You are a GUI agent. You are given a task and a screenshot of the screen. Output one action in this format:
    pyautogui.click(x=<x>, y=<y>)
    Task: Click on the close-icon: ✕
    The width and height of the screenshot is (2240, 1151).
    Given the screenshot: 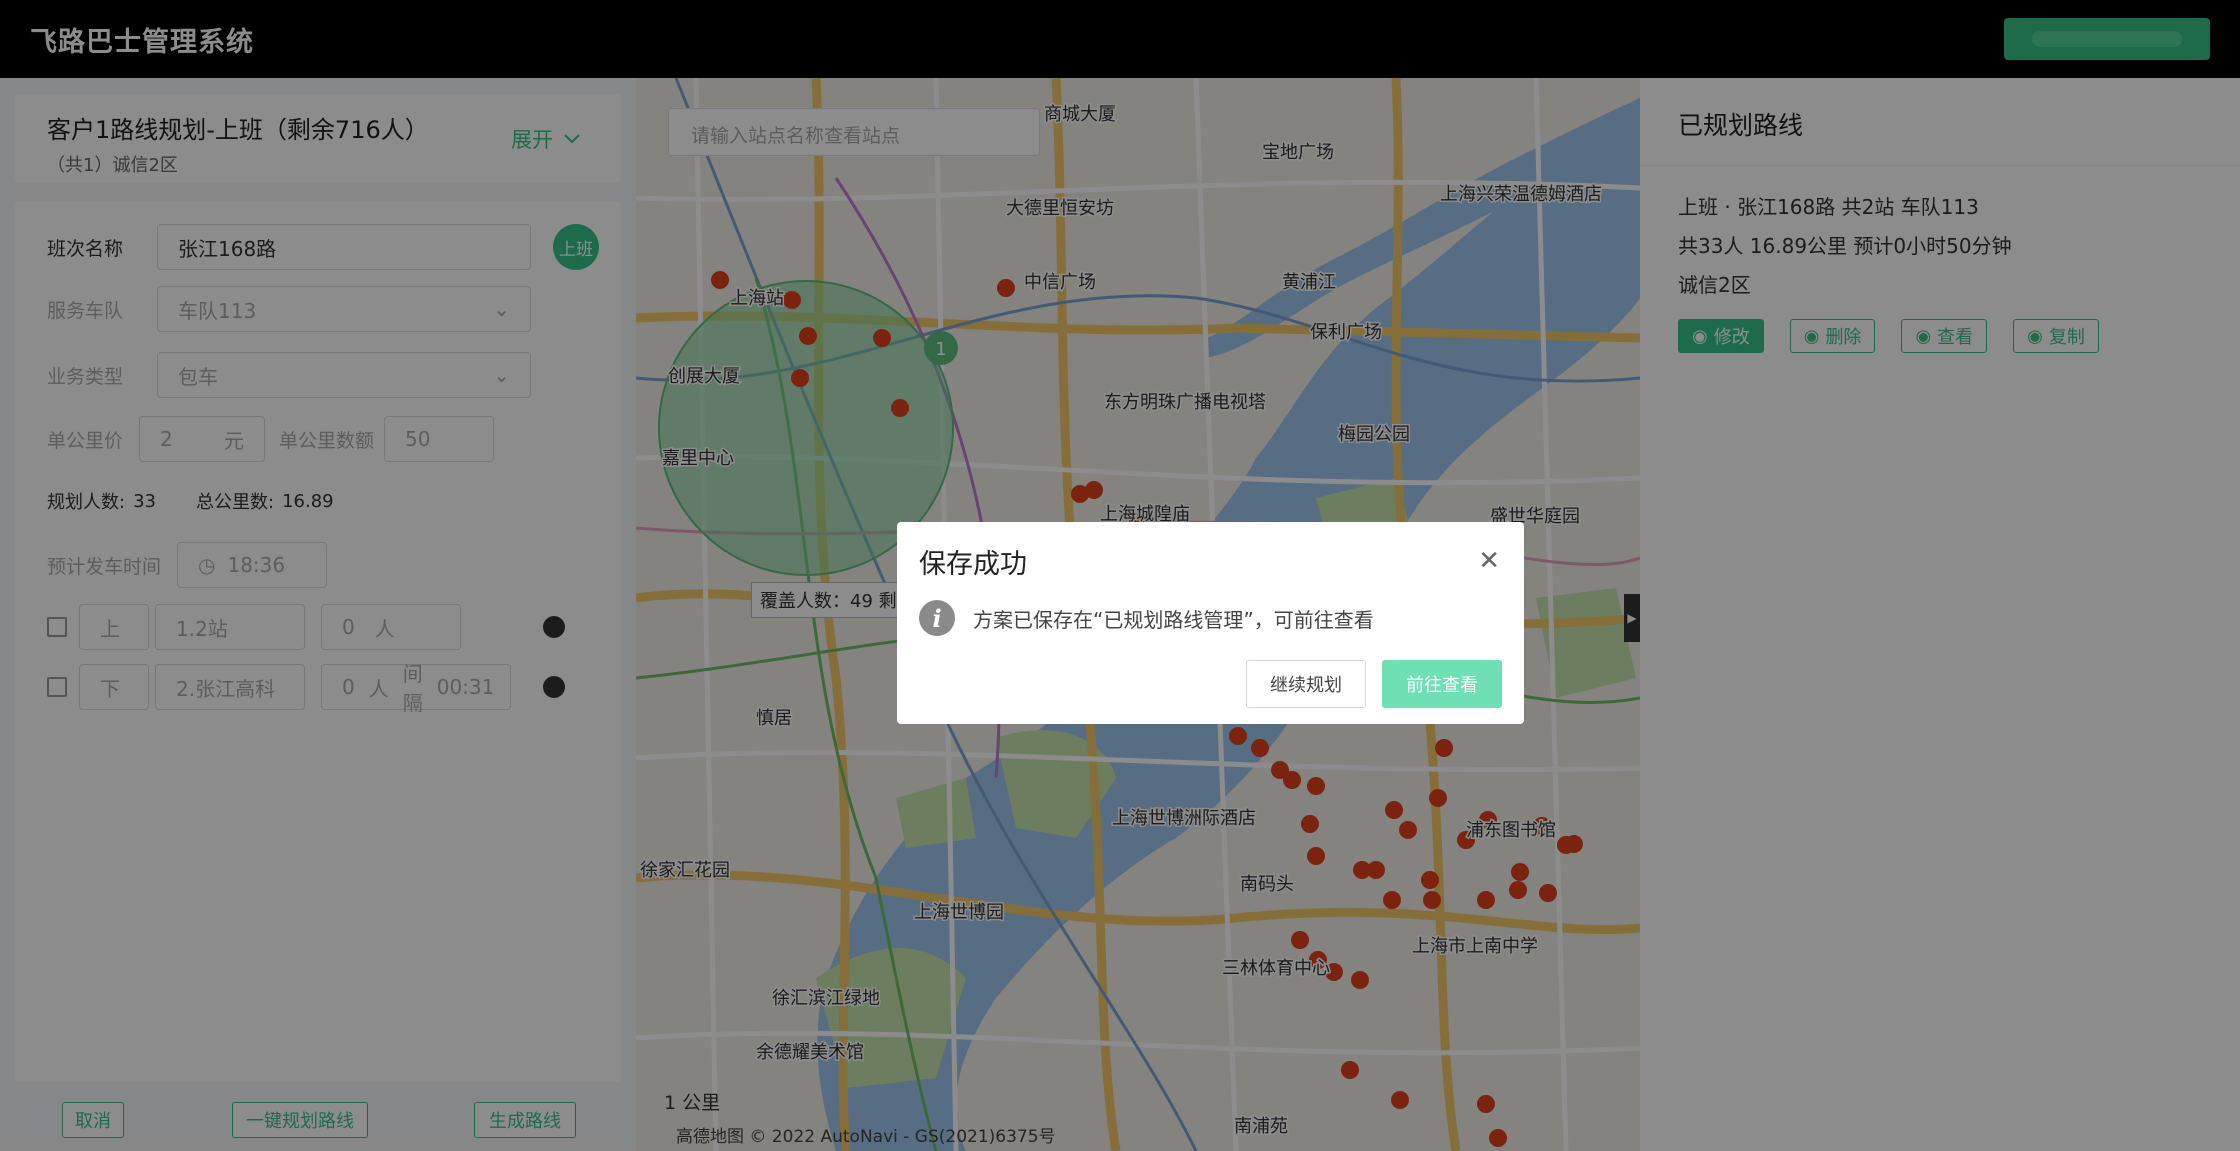 What is the action you would take?
    pyautogui.click(x=1489, y=561)
    